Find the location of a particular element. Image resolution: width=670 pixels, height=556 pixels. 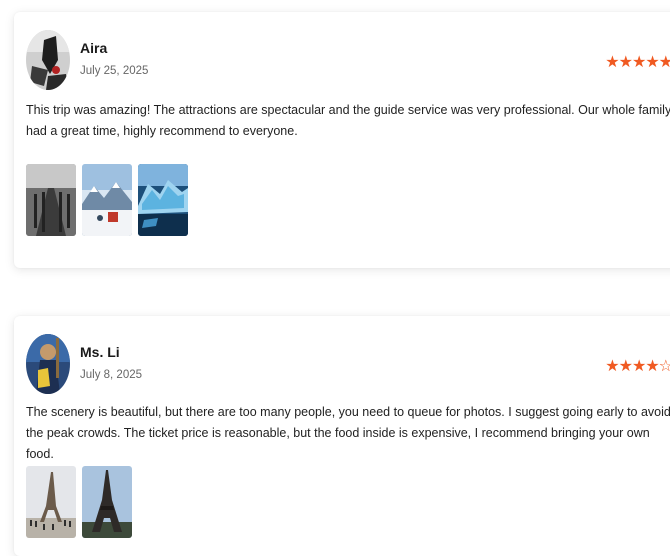

star-empty-icon: ☆ is located at coordinates (664, 366).